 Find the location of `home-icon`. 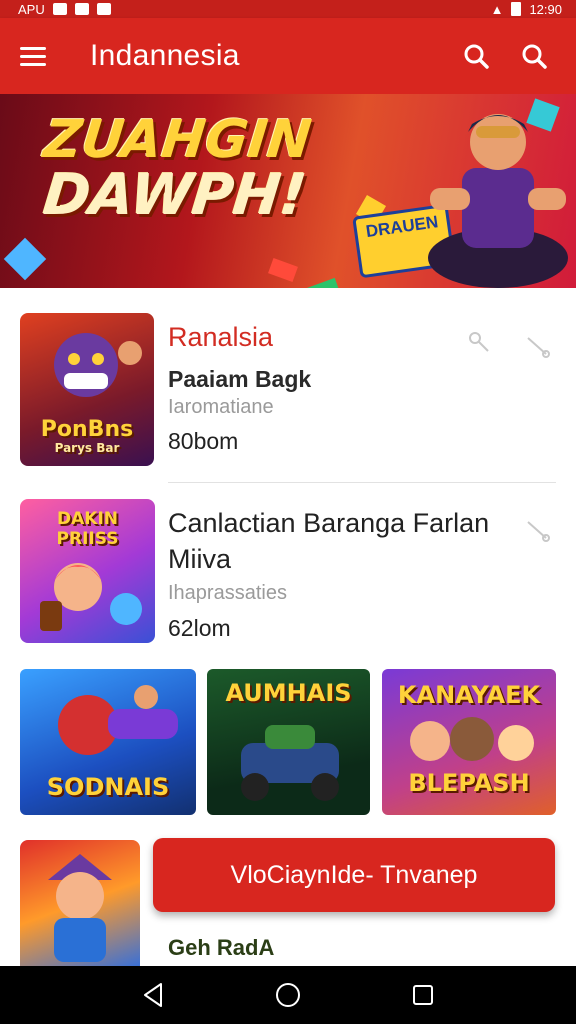

home-icon is located at coordinates (288, 995).